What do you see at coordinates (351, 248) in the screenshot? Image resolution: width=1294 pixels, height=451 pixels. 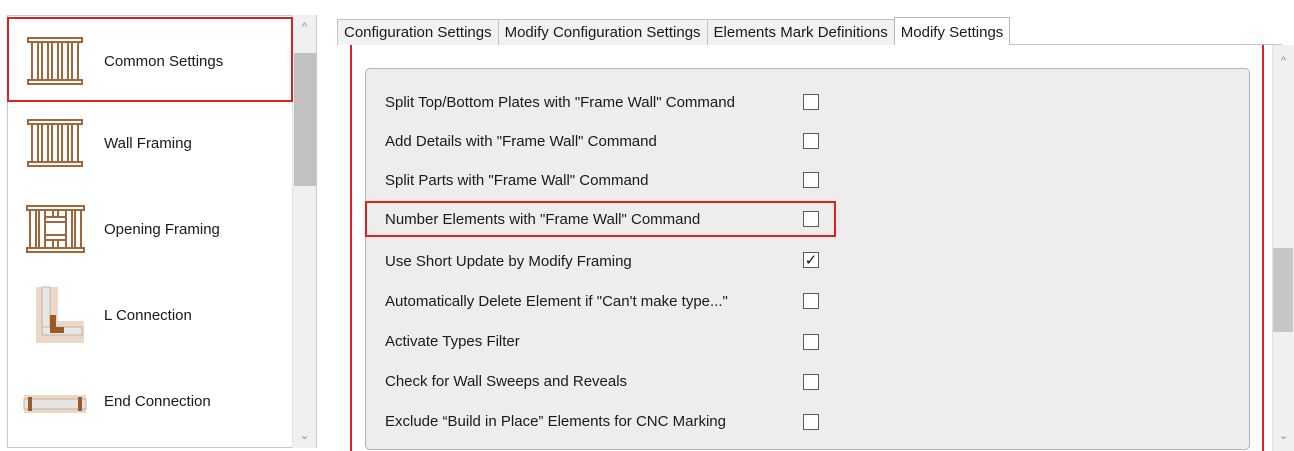 I see `panel-left-border` at bounding box center [351, 248].